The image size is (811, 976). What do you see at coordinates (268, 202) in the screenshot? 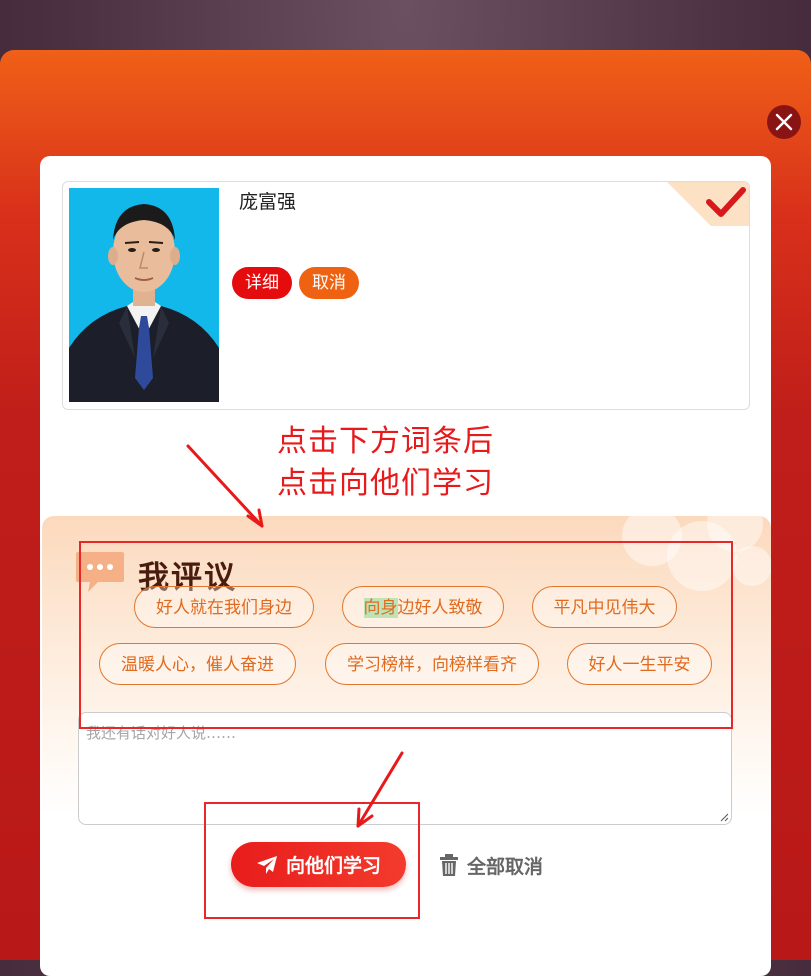
I see `person-name: 庞富强` at bounding box center [268, 202].